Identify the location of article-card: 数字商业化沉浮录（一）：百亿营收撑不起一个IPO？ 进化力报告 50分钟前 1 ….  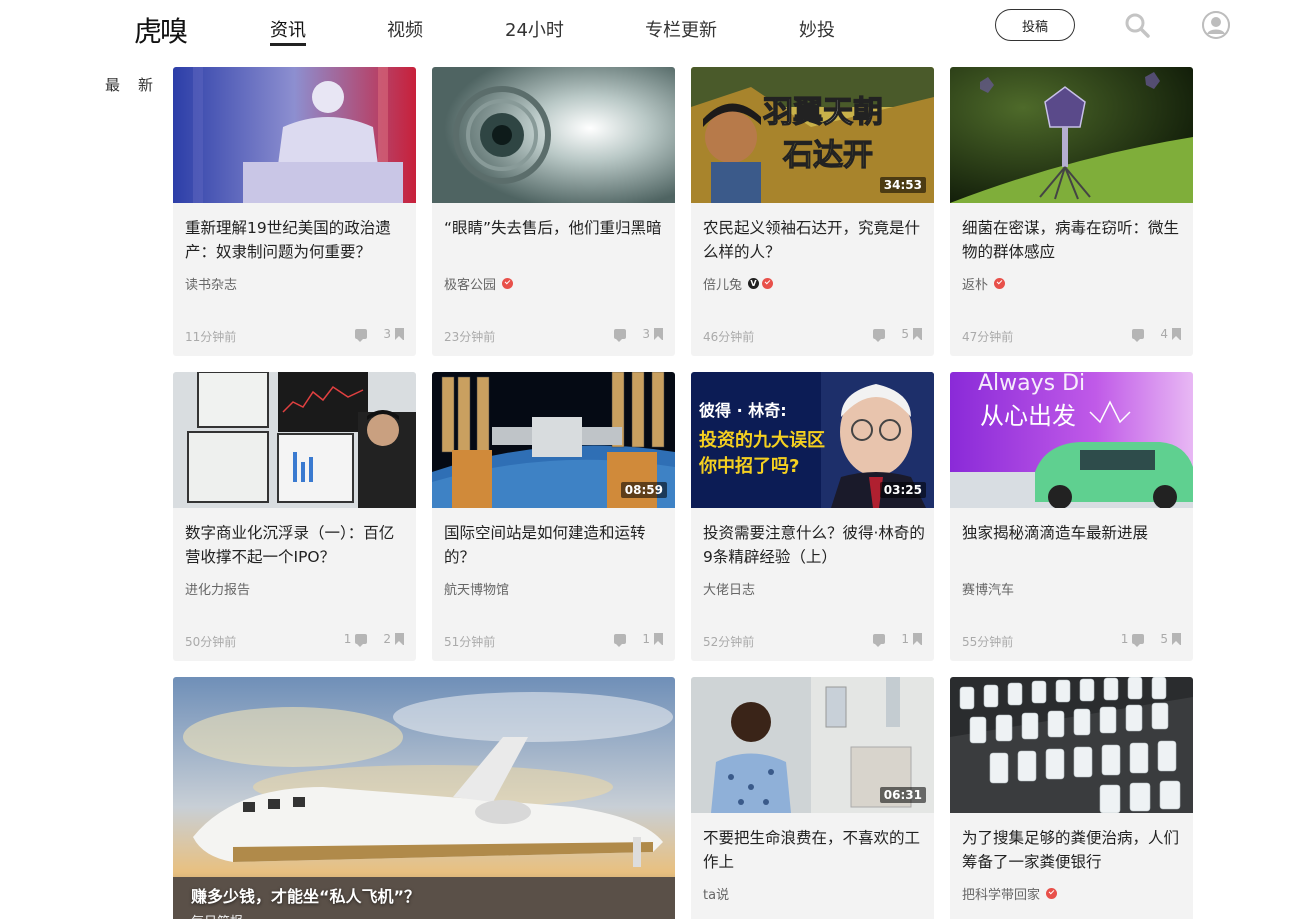
(294, 516).